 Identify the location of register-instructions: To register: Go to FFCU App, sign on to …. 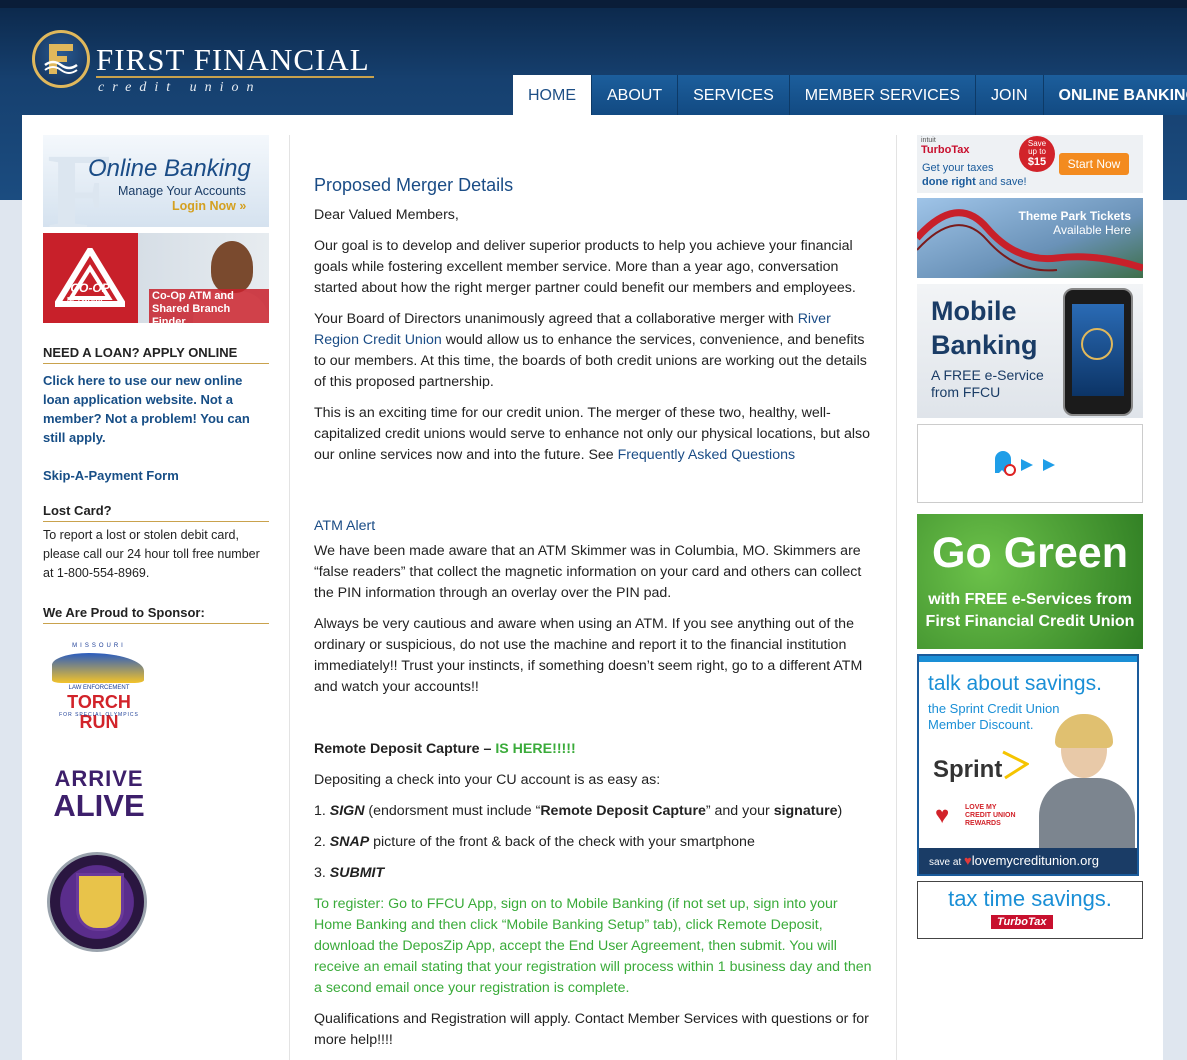
(593, 946).